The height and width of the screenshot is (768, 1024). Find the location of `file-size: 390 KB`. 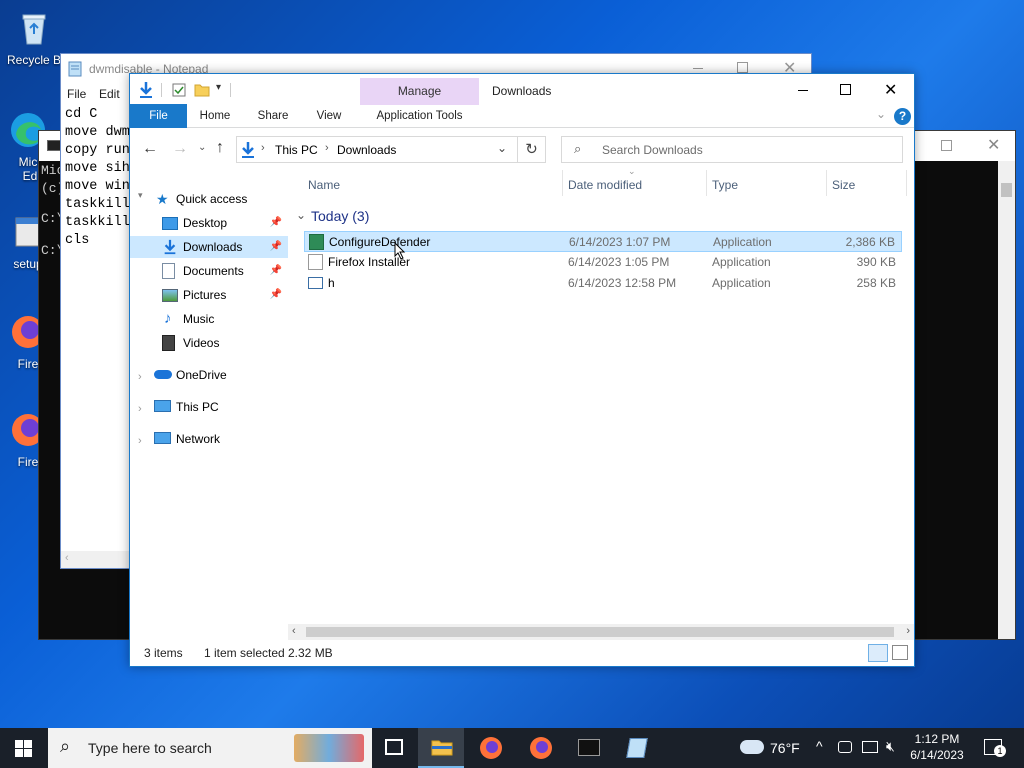

file-size: 390 KB is located at coordinates (876, 262).